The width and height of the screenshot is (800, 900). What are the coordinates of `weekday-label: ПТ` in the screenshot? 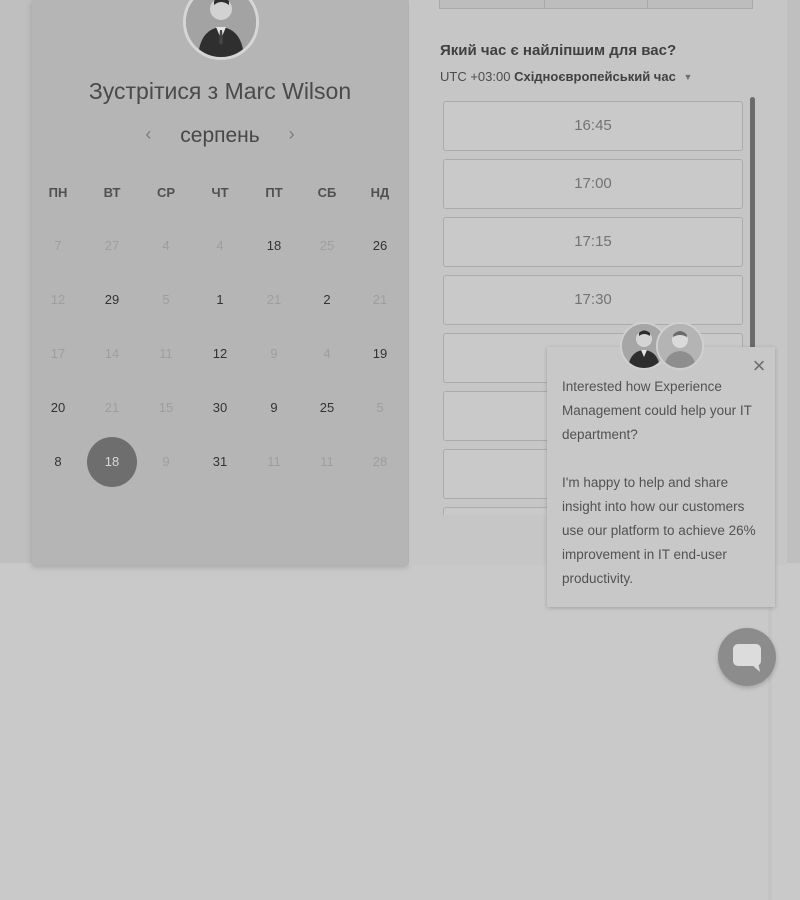 It's located at (274, 192).